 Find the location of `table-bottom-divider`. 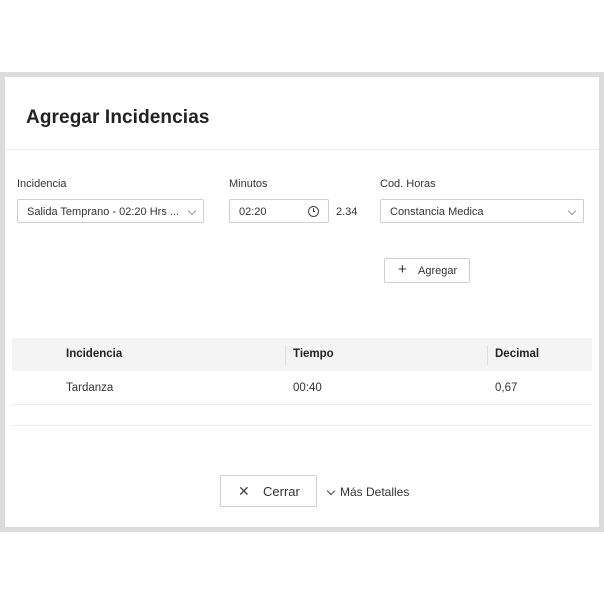

table-bottom-divider is located at coordinates (302, 425).